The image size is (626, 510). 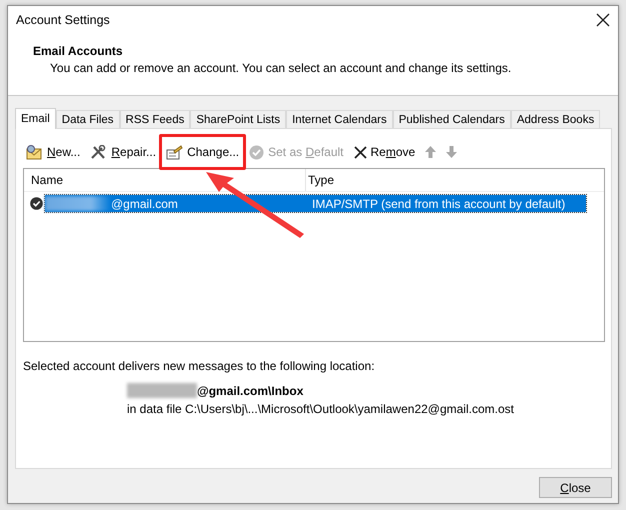 What do you see at coordinates (250, 391) in the screenshot?
I see `inbox-path: @gmail.com\Inbox` at bounding box center [250, 391].